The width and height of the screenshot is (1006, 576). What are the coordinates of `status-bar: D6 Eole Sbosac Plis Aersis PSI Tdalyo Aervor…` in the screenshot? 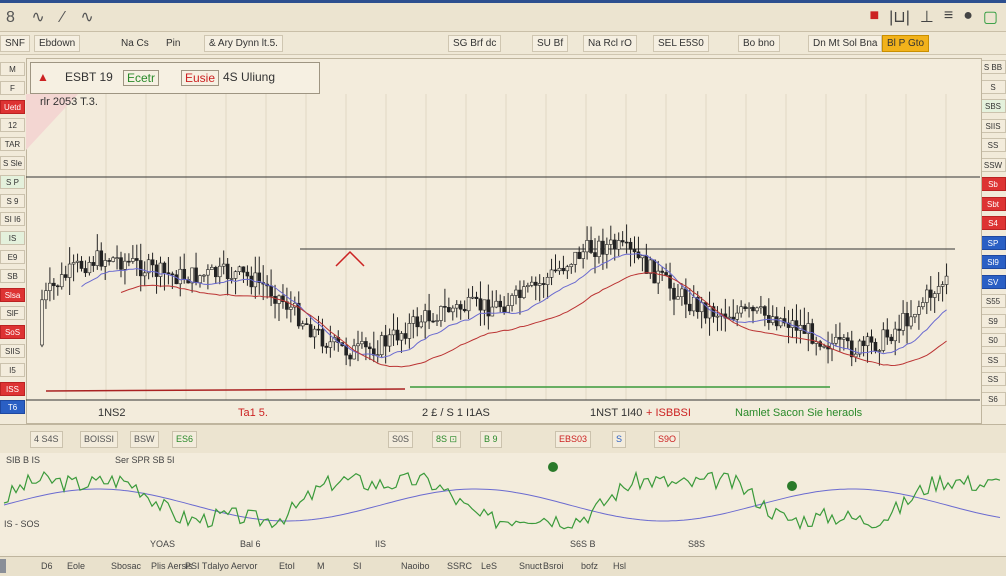 It's located at (503, 566).